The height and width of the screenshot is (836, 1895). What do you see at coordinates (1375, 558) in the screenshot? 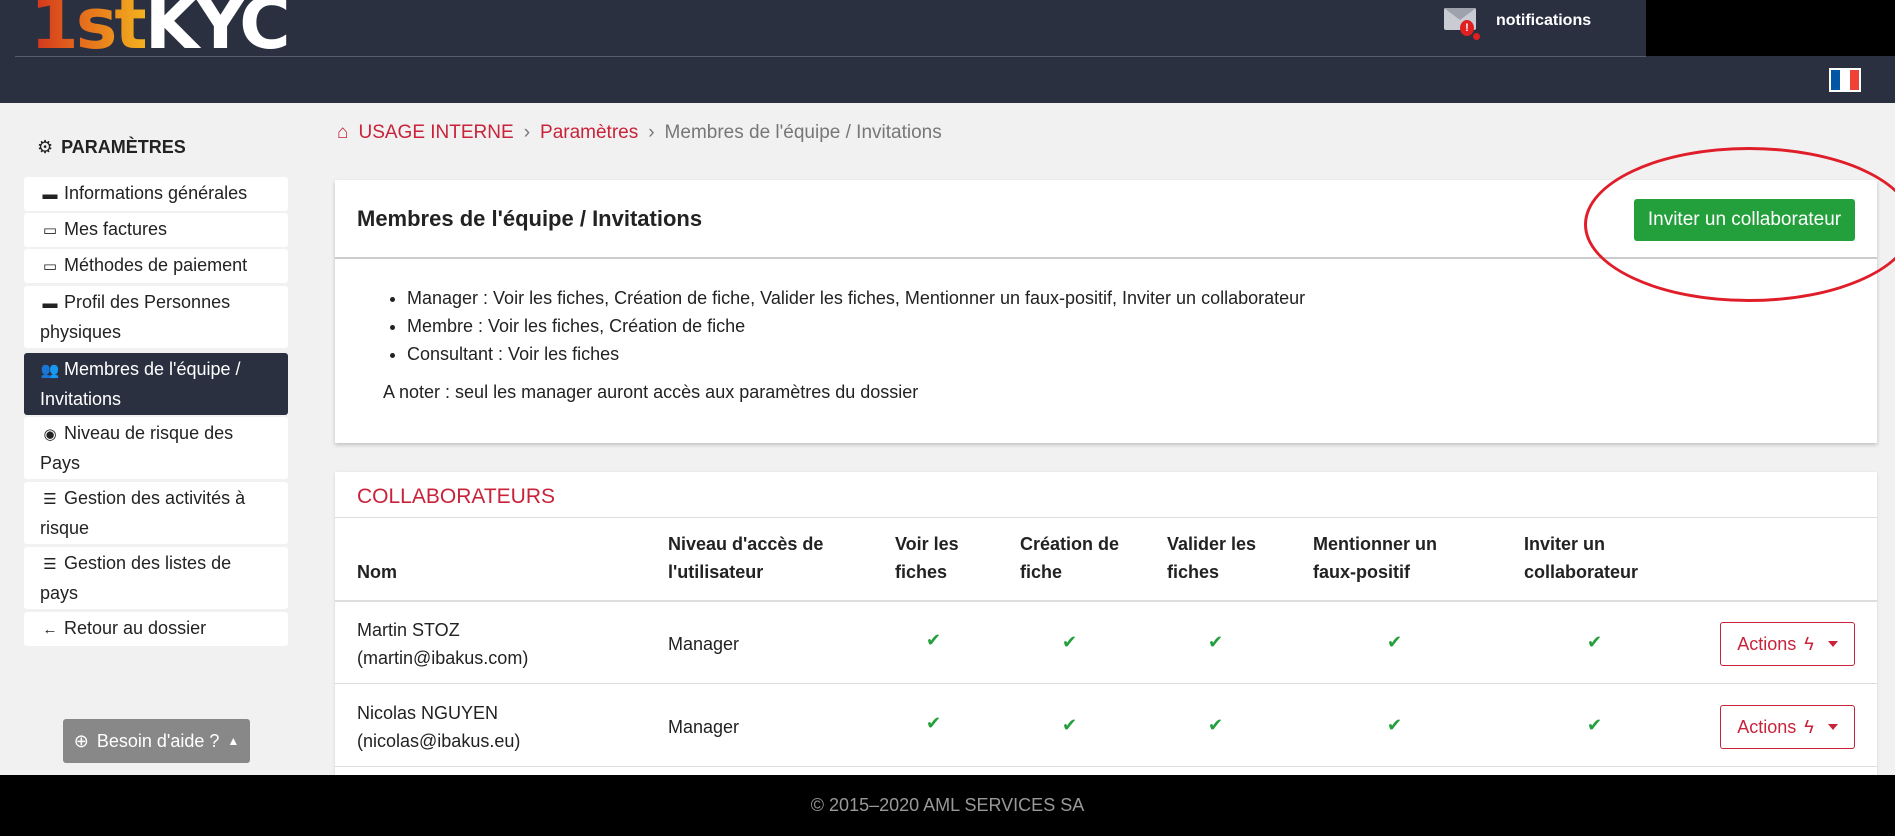
I see `column-header-faux-positif: Mentionner un faux-positif` at bounding box center [1375, 558].